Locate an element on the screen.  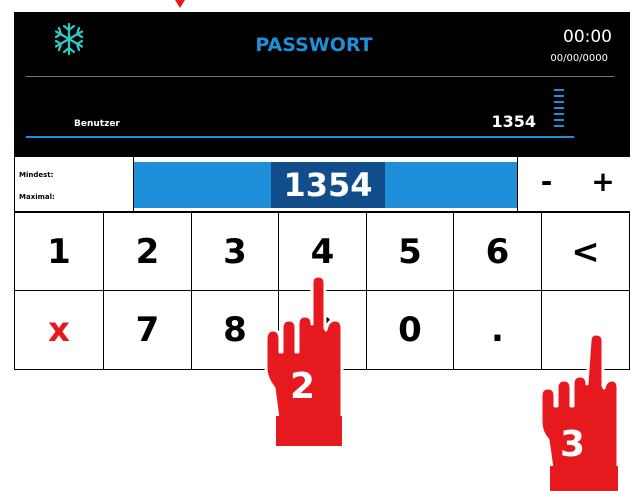
key-7: 7 is located at coordinates (148, 330).